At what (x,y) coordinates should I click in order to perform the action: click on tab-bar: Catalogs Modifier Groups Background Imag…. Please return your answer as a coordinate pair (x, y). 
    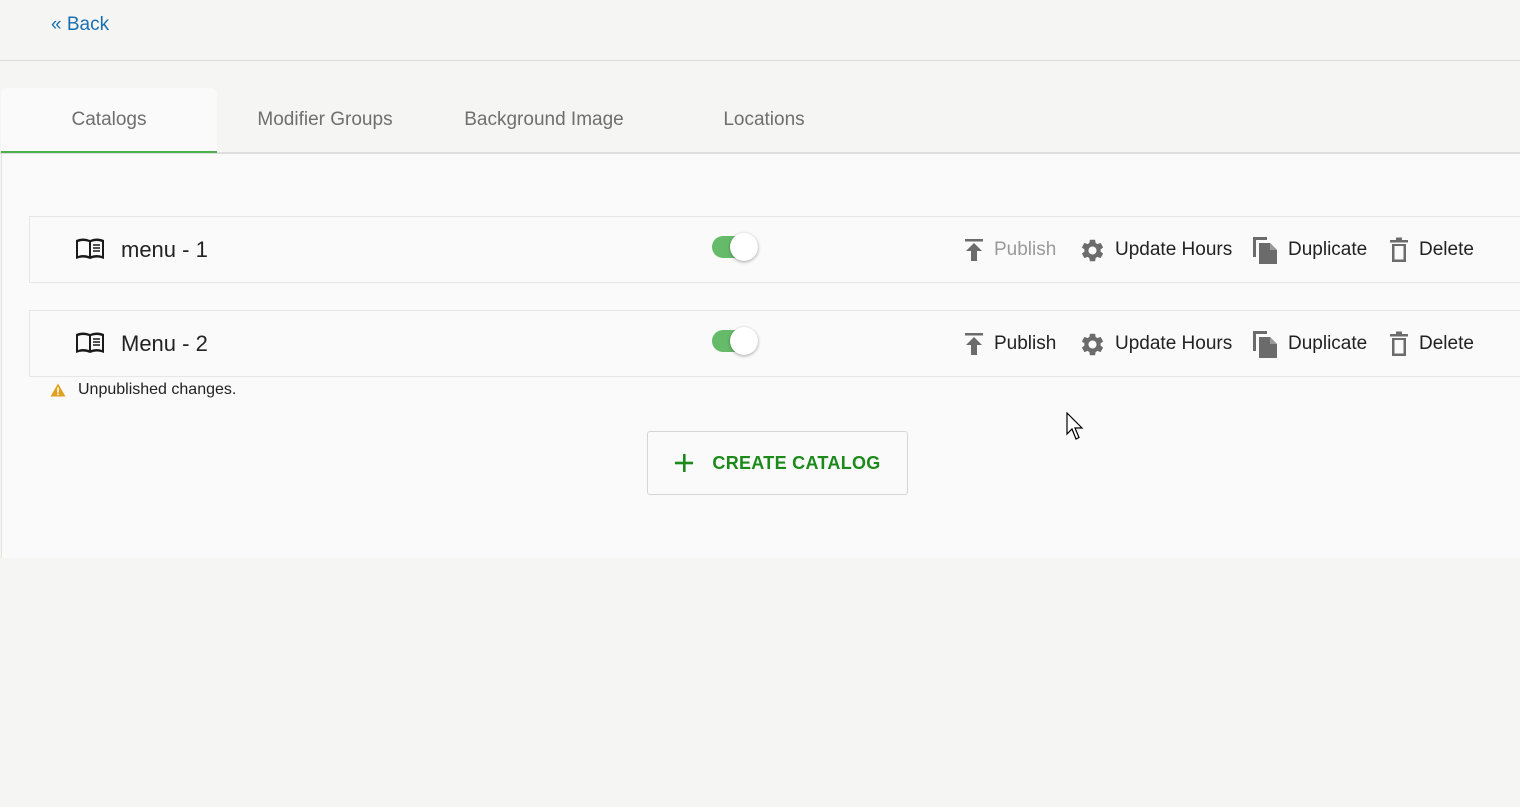
    Looking at the image, I should click on (760, 121).